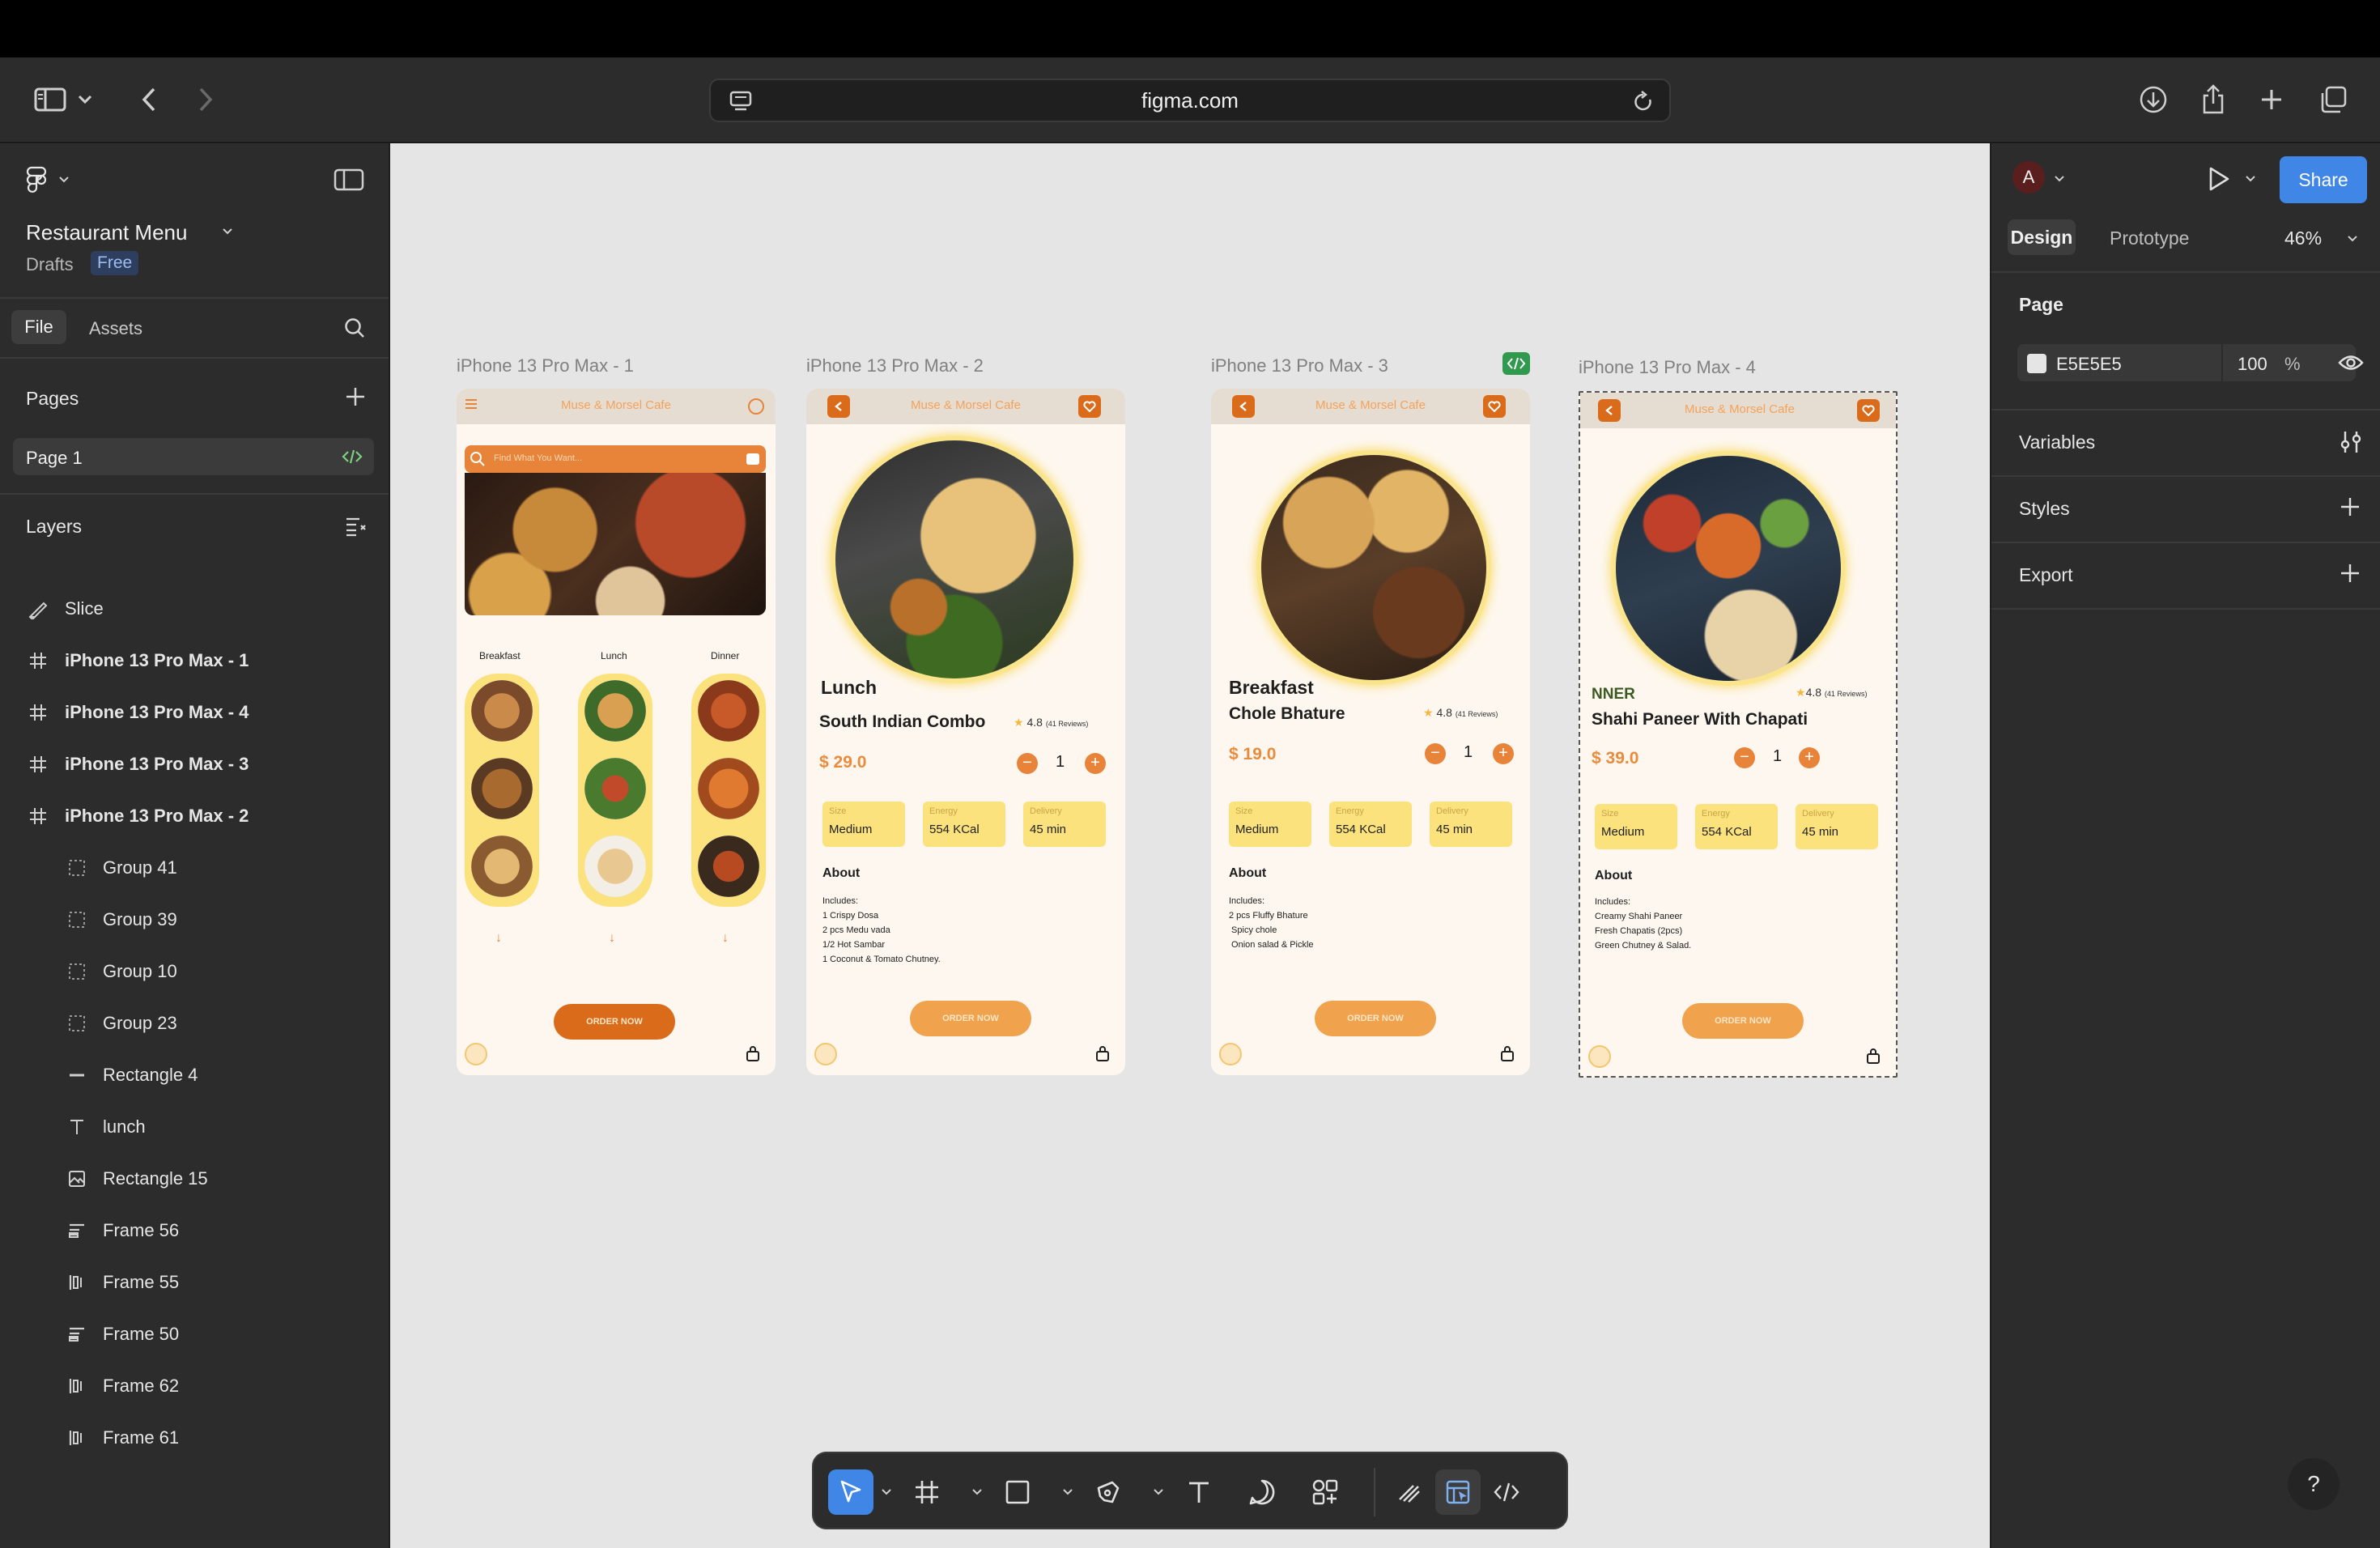 Image resolution: width=2380 pixels, height=1548 pixels. Describe the element at coordinates (195, 1230) in the screenshot. I see `layer-item: Frame 56` at that location.